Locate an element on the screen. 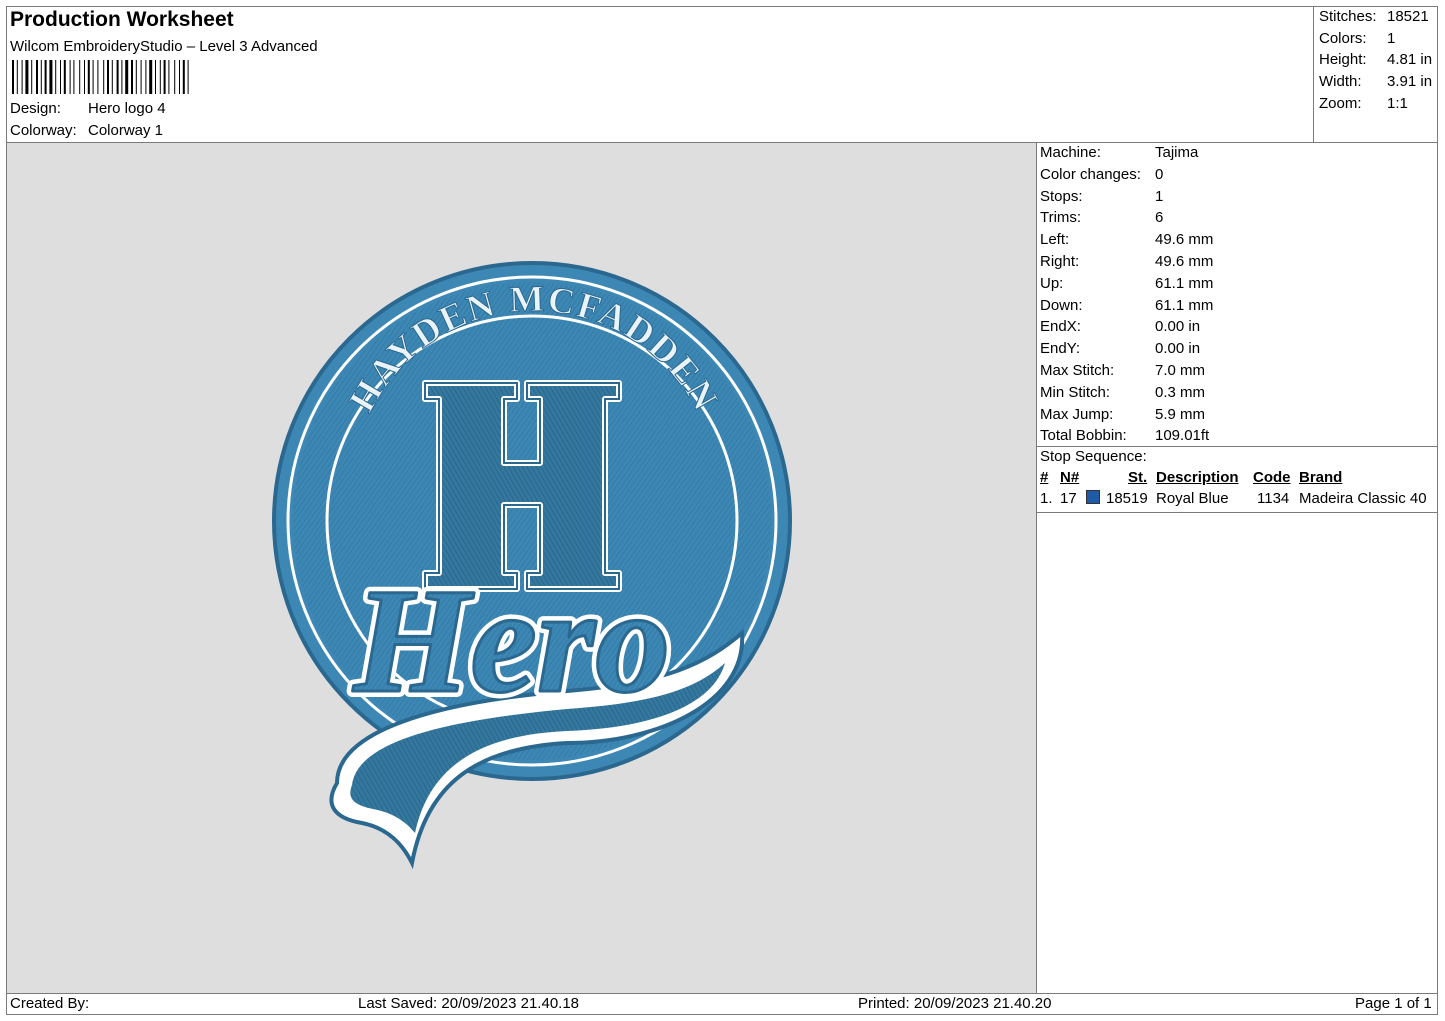  machine-info-value: 109.01ft is located at coordinates (1182, 436).